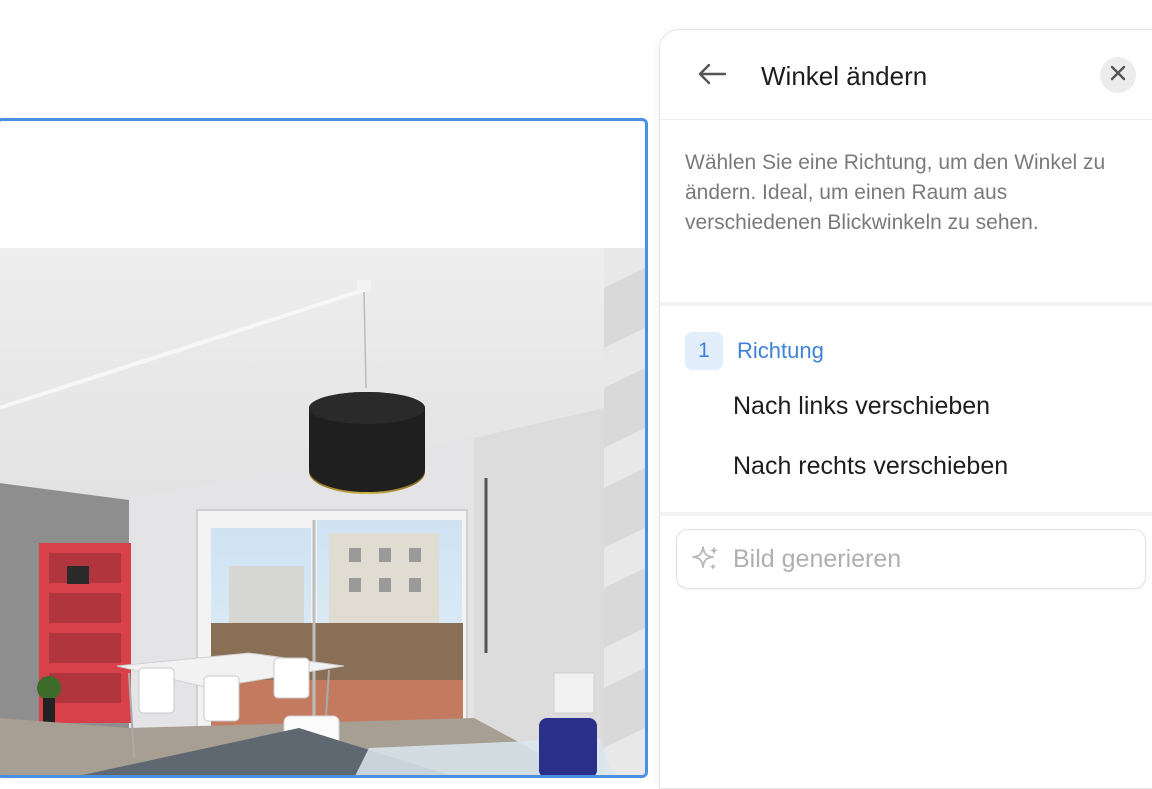  I want to click on close-button, so click(1118, 75).